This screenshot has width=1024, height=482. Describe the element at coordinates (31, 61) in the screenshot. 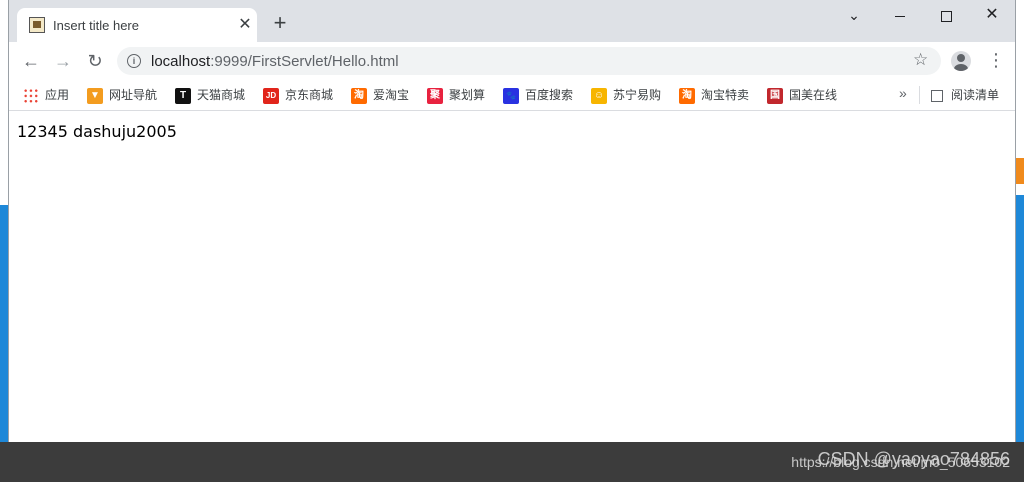

I see `back-arrow-icon: ←` at that location.